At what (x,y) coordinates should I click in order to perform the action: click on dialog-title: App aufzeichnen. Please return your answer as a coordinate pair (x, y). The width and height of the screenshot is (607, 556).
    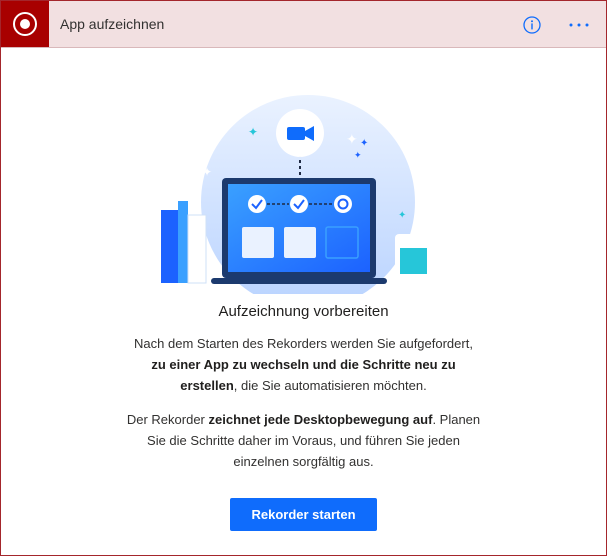
    Looking at the image, I should click on (112, 24).